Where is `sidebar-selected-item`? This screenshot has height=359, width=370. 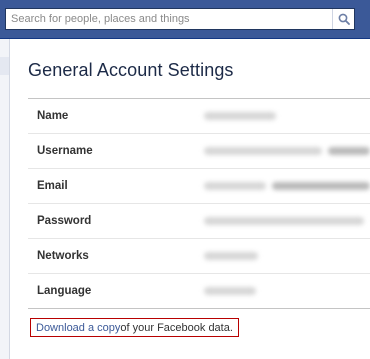
sidebar-selected-item is located at coordinates (4, 66).